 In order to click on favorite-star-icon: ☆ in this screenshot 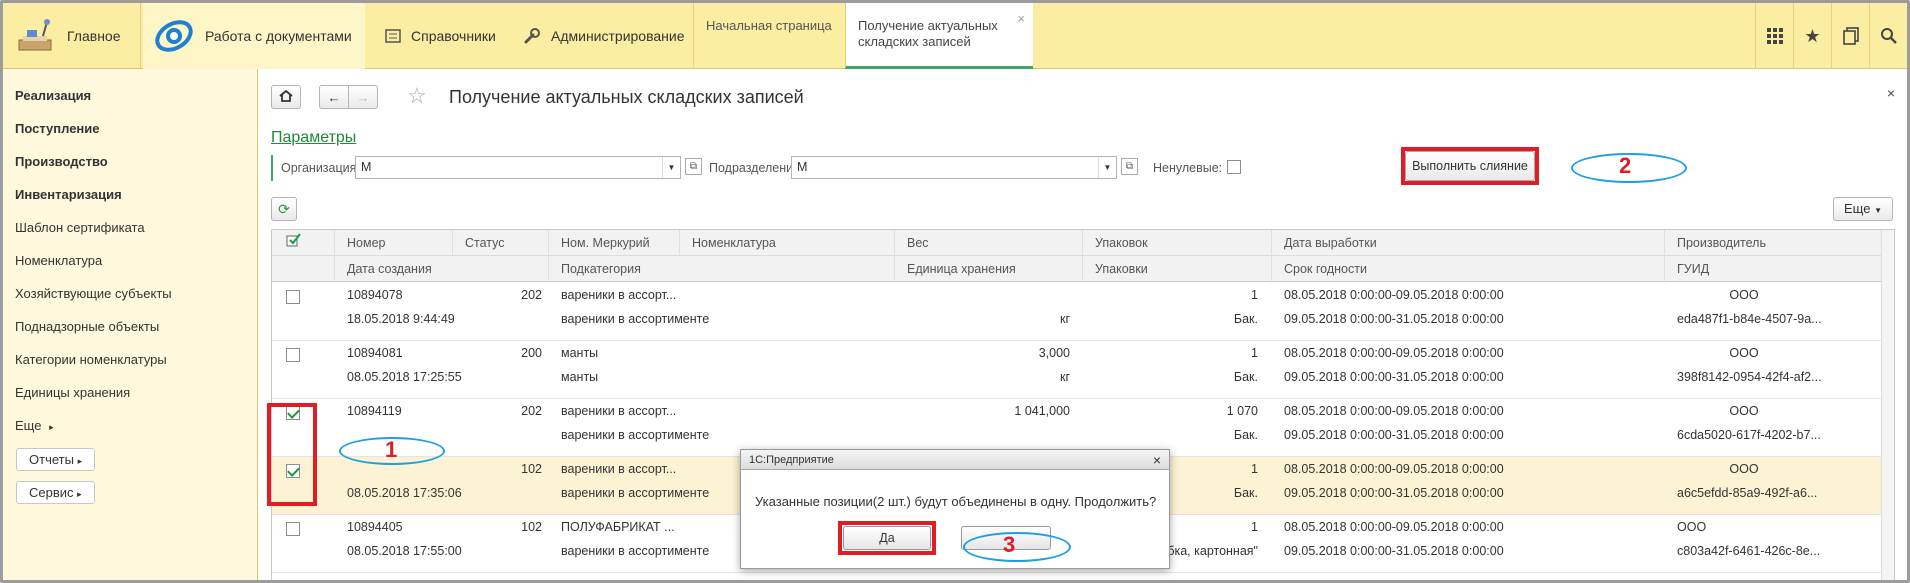, I will do `click(417, 96)`.